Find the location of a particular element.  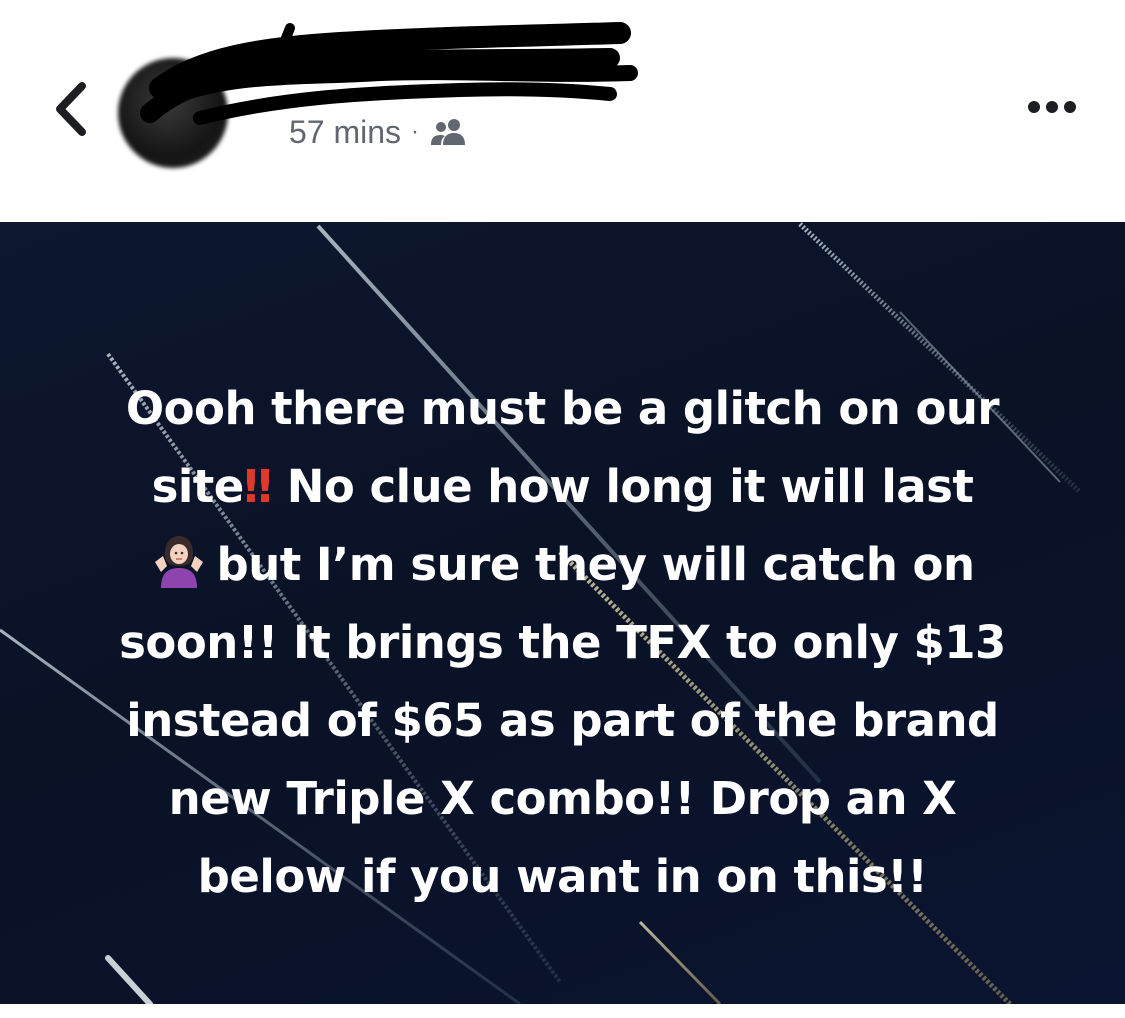

ellipsis-icon is located at coordinates (1052, 107).